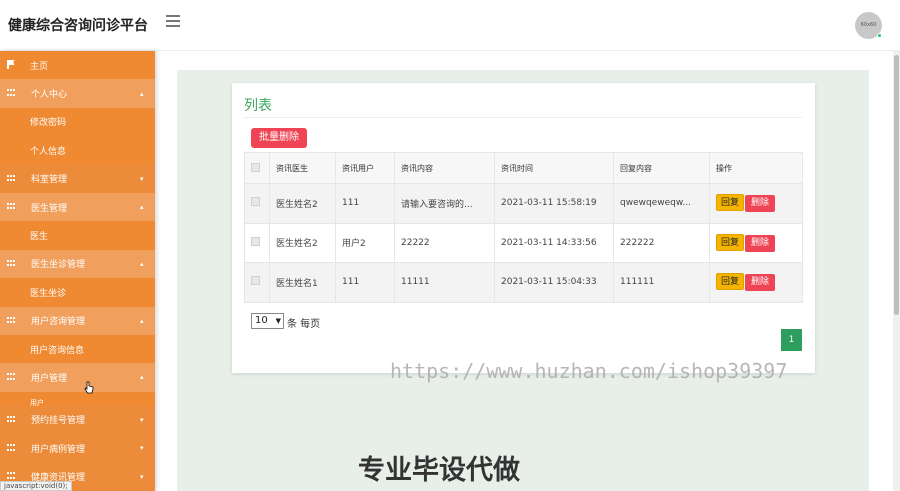 This screenshot has width=900, height=491. I want to click on browser-status-bar: javascript:void(0);, so click(36, 486).